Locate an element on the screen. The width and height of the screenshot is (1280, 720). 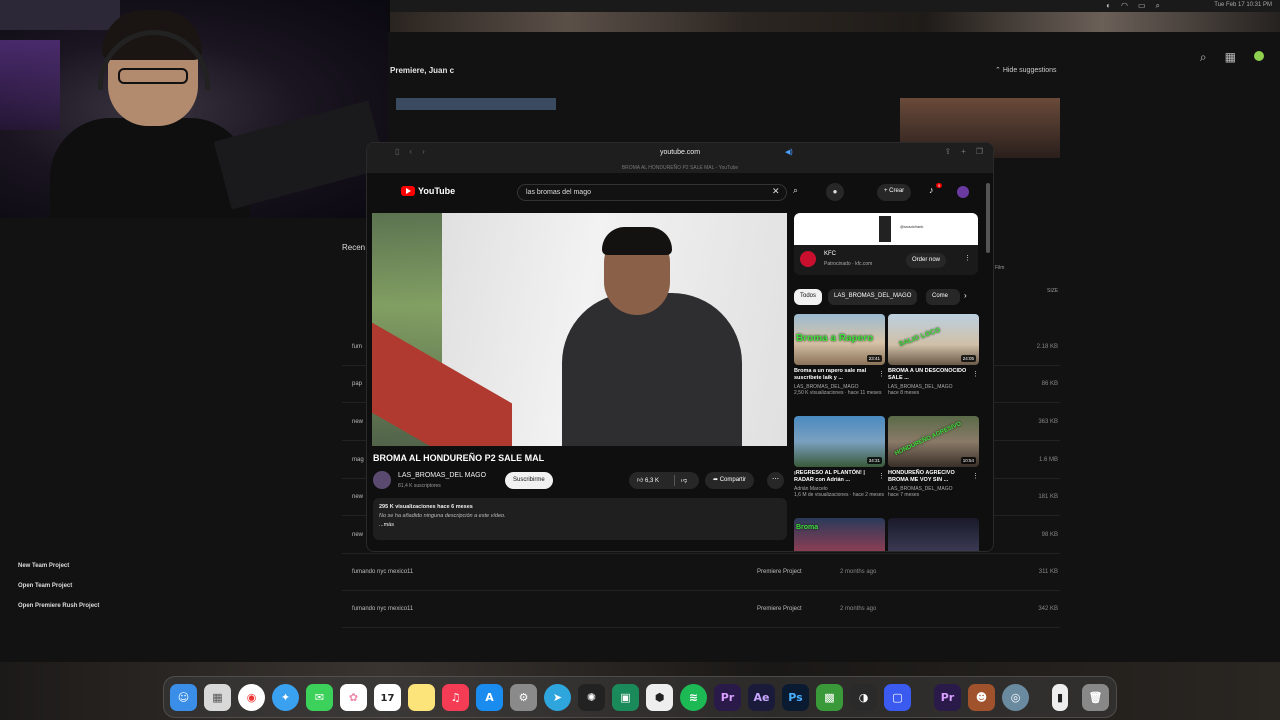
suggestion-thumbnail is located at coordinates (476, 104).